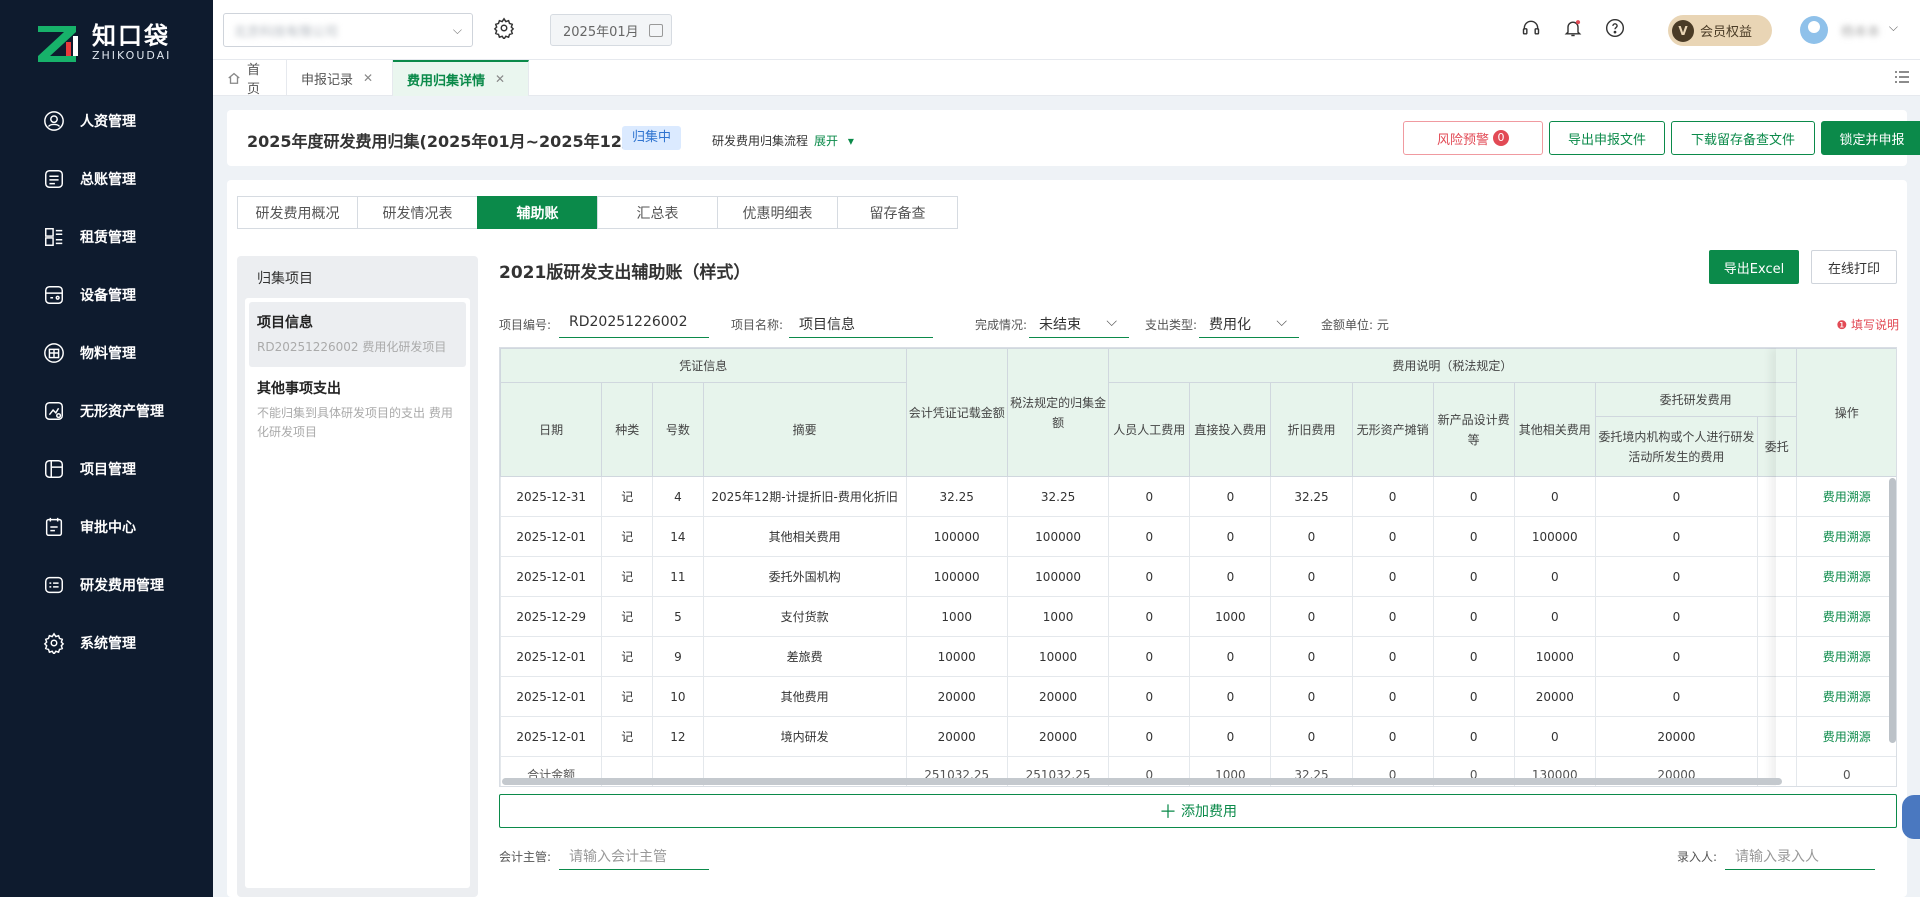 The width and height of the screenshot is (1920, 897). Describe the element at coordinates (327, 80) in the screenshot. I see `tab-label: 申报记录` at that location.